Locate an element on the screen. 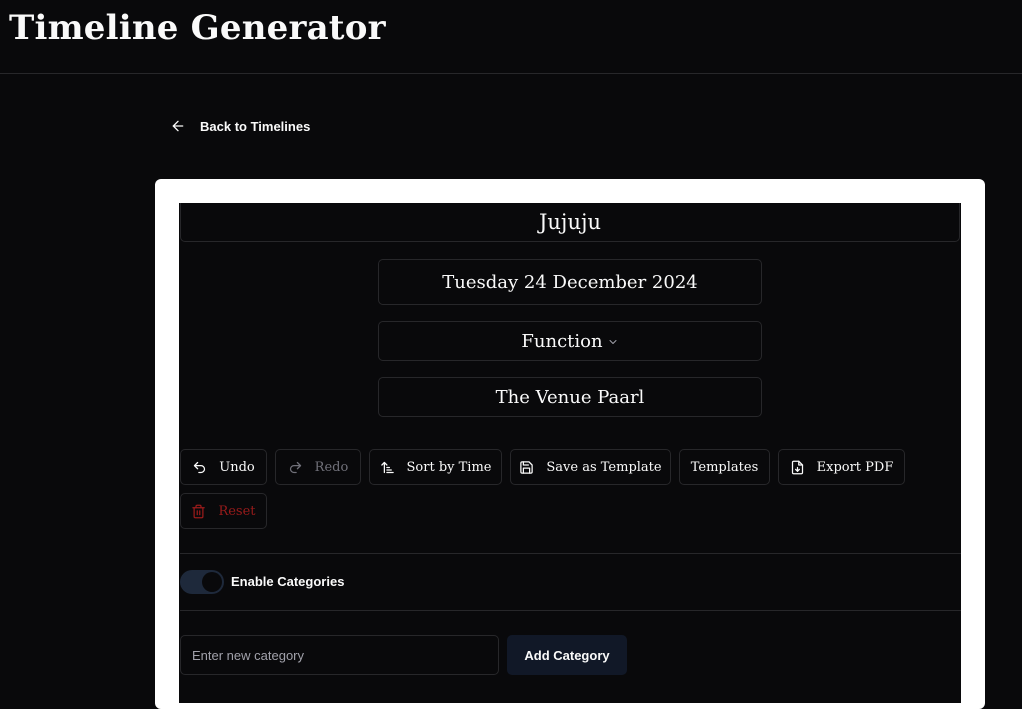  undo-icon is located at coordinates (200, 467).